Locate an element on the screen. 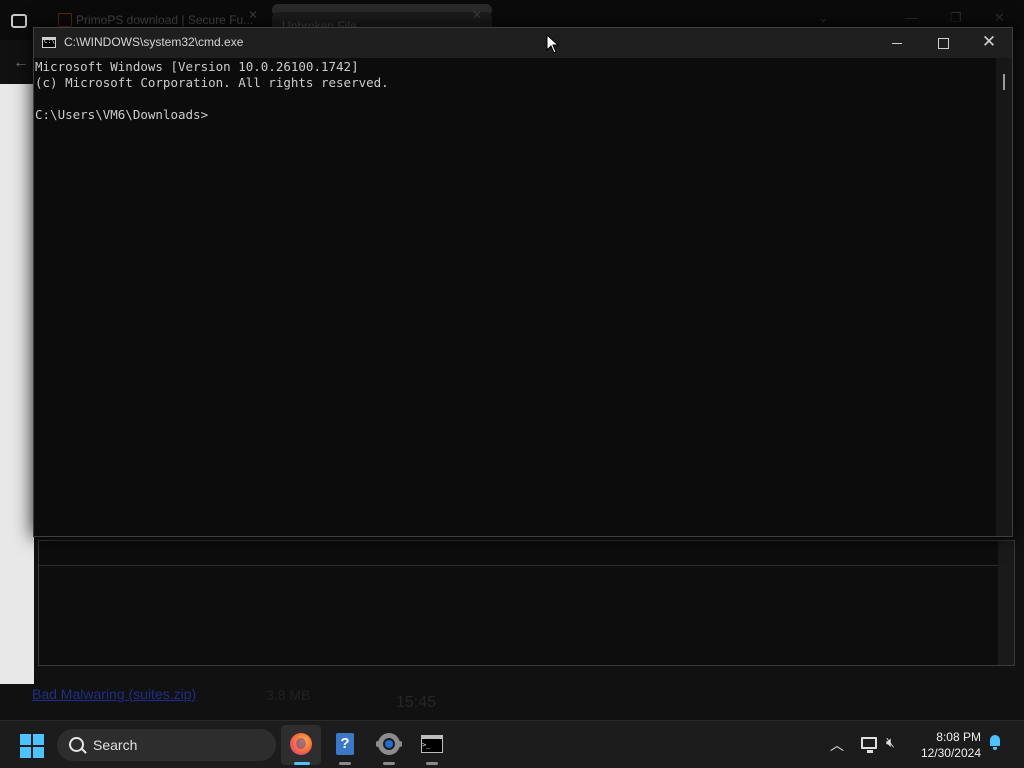 The width and height of the screenshot is (1024, 768). taskbar: Search ? >_ ︿ 🔇︎ 8:08 PM 12/30/2024 is located at coordinates (512, 744).